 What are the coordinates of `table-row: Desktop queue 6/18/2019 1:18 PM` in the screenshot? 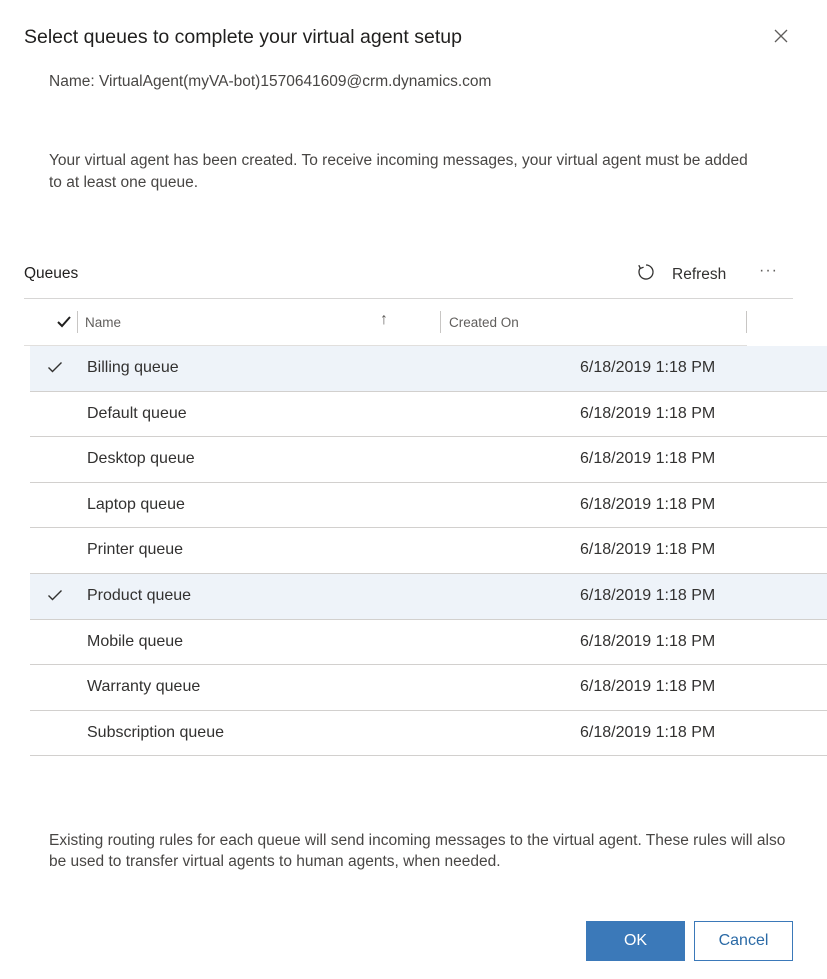 It's located at (428, 460).